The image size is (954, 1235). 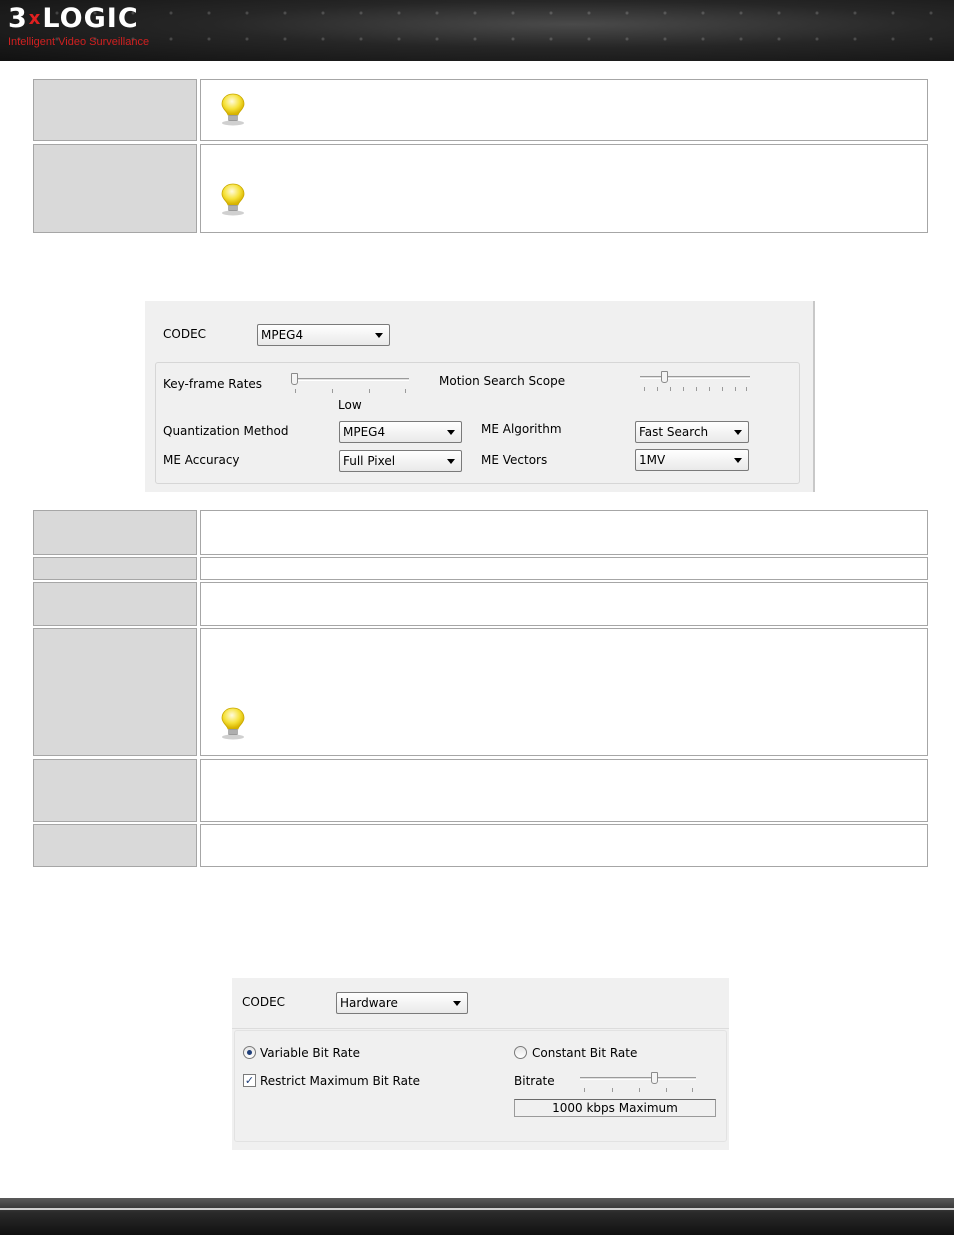 I want to click on bitrate-readout: 1000 kbps Maximum, so click(x=615, y=1108).